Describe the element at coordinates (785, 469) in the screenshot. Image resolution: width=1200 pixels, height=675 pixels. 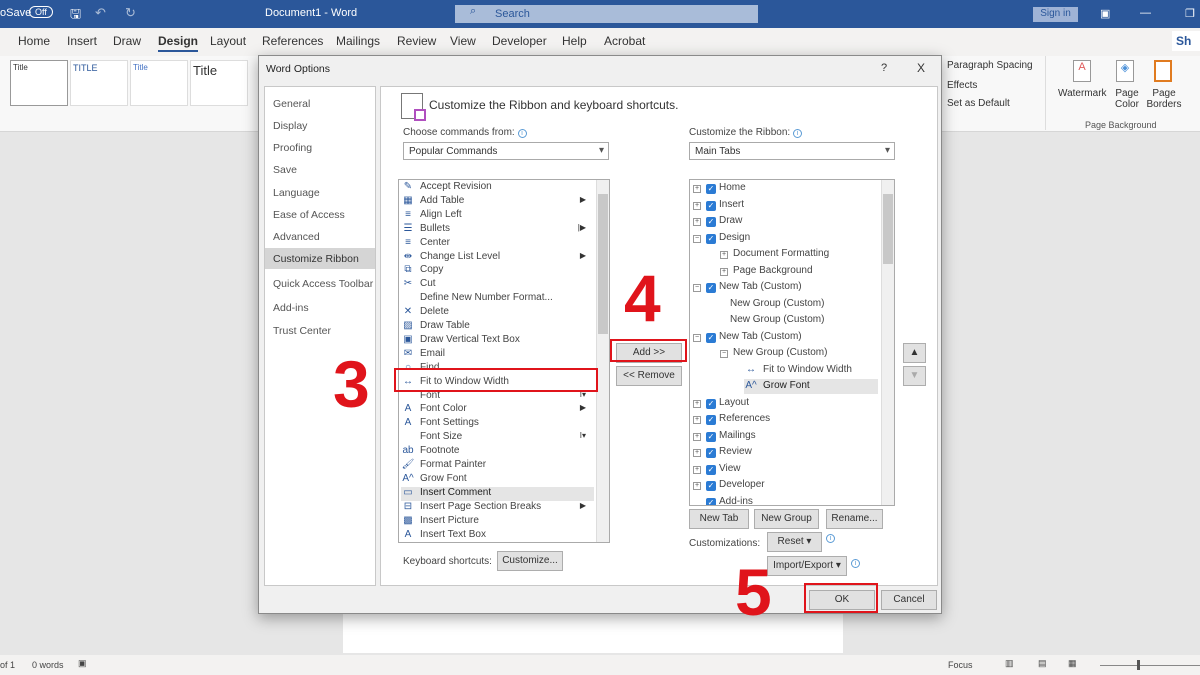
I see `tree-item: + ✓ View` at that location.